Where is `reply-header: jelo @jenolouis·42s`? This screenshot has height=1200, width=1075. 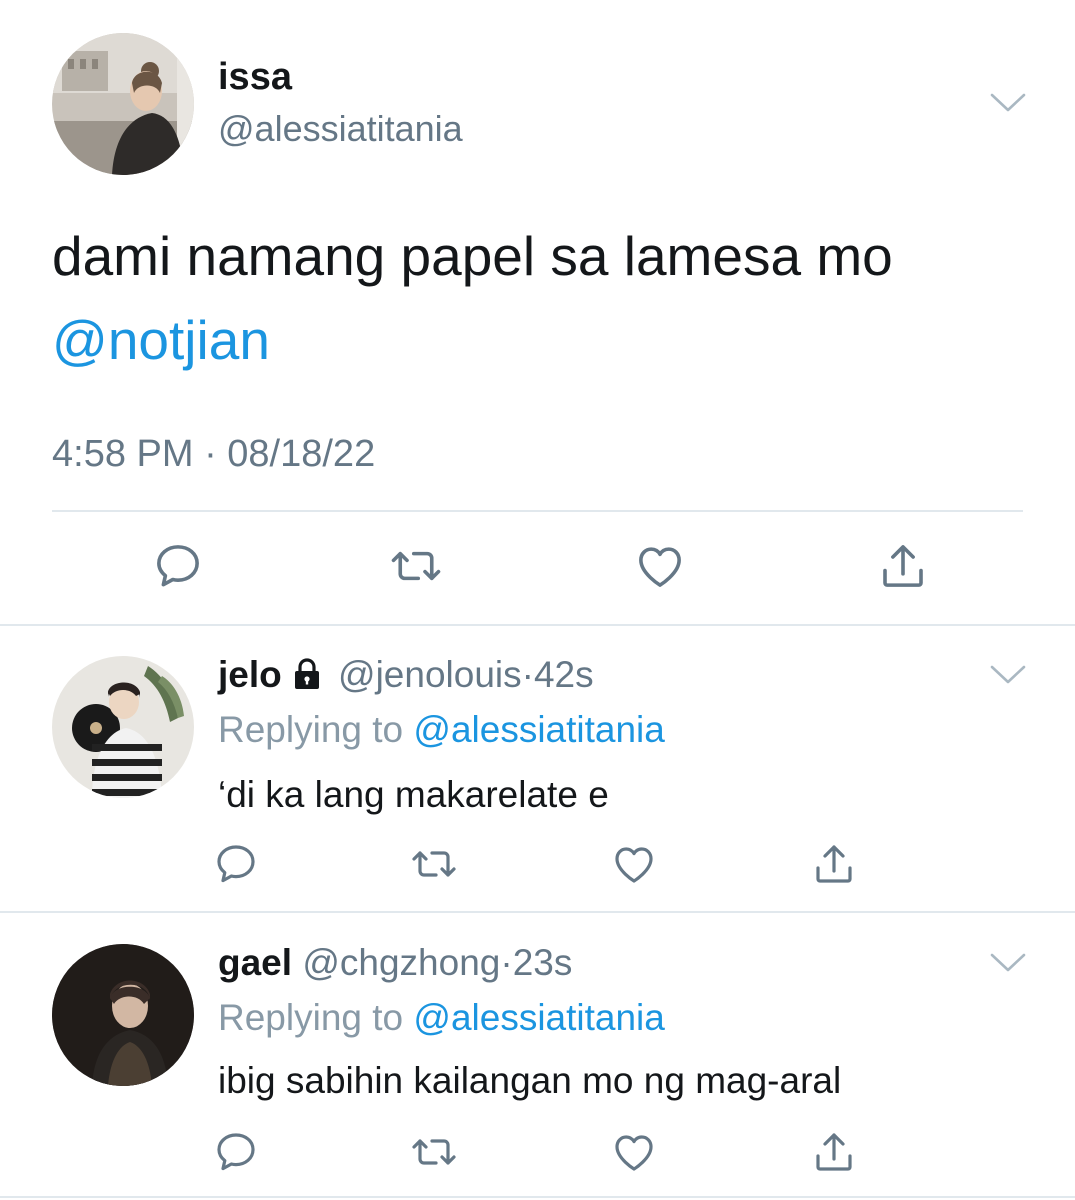 reply-header: jelo @jenolouis·42s is located at coordinates (406, 675).